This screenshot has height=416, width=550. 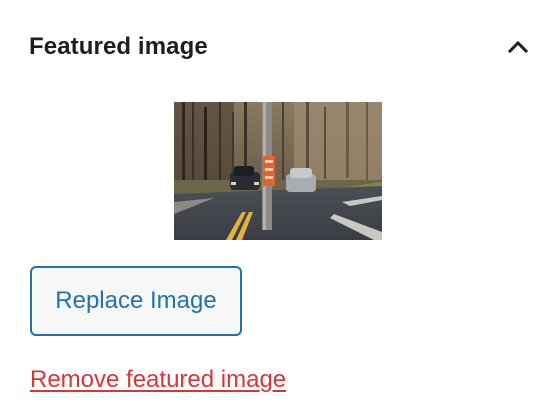 I want to click on chevron-up-icon, so click(x=518, y=47).